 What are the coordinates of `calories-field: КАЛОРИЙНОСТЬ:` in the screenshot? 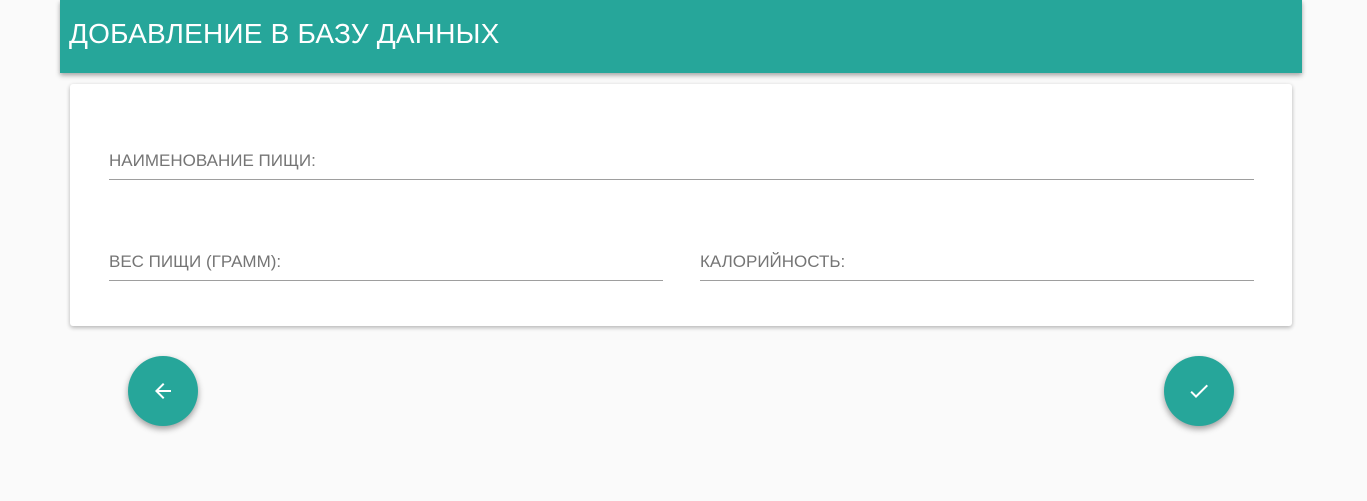 It's located at (977, 253).